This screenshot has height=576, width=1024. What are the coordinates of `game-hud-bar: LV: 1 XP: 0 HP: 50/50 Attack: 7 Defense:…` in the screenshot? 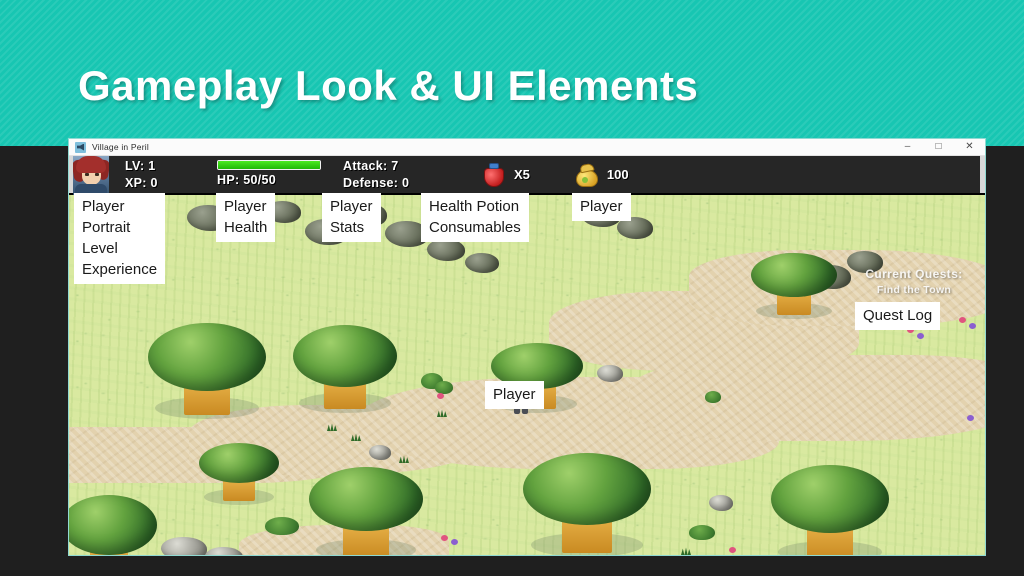 It's located at (527, 175).